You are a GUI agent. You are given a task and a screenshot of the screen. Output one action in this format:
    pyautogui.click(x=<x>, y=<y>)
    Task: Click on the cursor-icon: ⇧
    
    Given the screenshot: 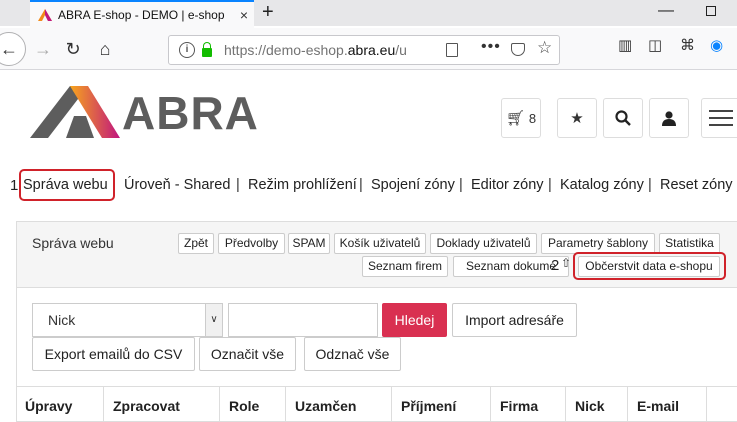 What is the action you would take?
    pyautogui.click(x=566, y=263)
    